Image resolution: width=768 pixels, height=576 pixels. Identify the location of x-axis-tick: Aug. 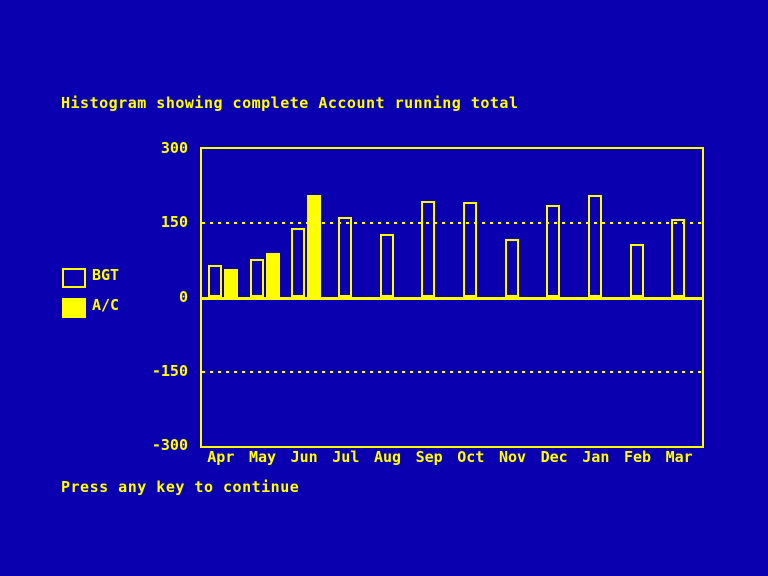
(387, 457).